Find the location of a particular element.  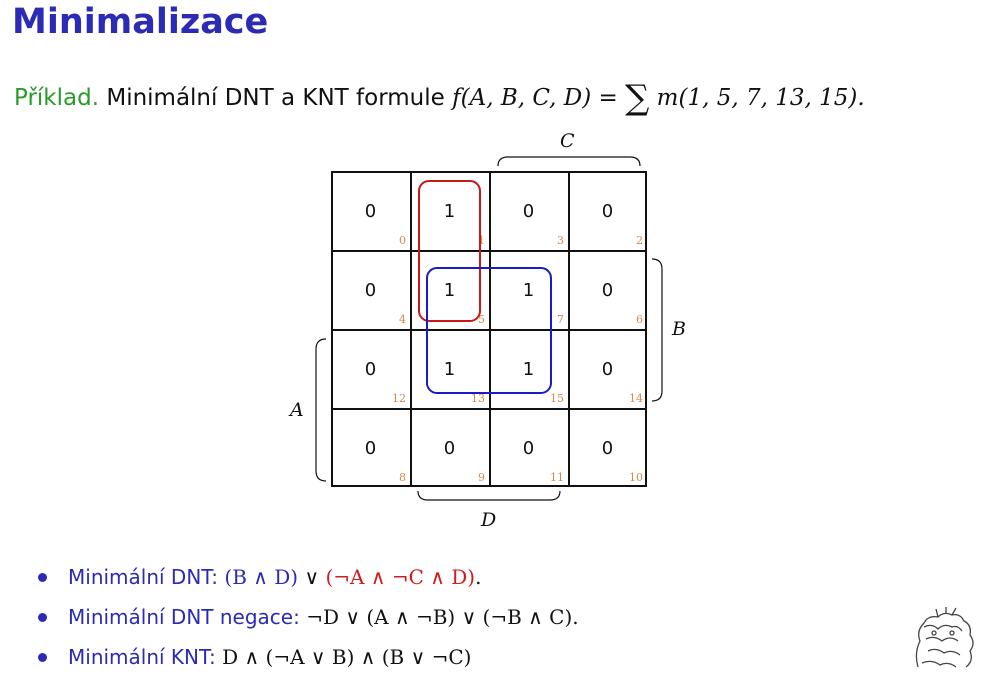

dnt-or: ∨ is located at coordinates (312, 577).